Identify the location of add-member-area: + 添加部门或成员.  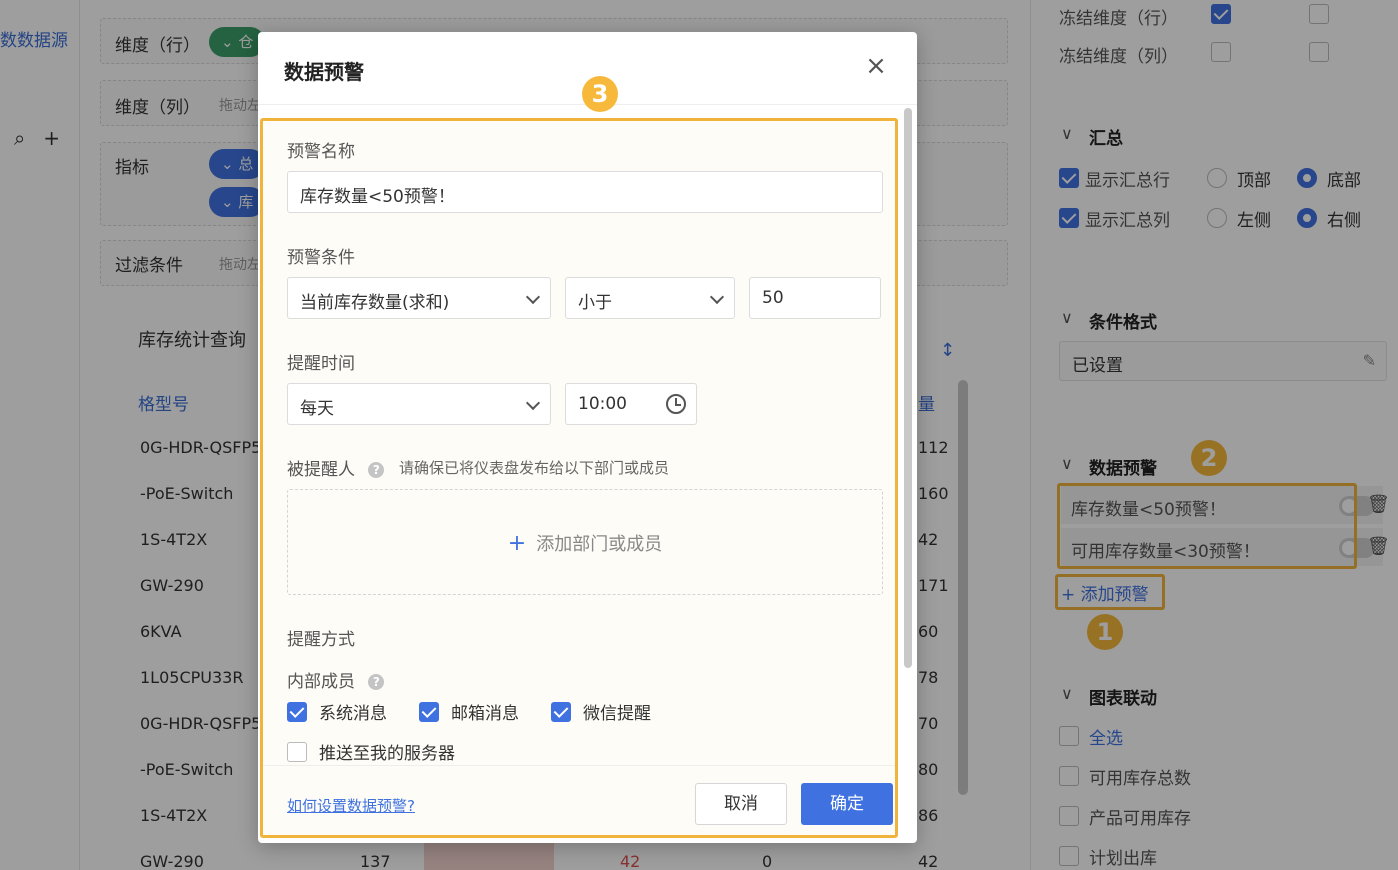
(585, 542).